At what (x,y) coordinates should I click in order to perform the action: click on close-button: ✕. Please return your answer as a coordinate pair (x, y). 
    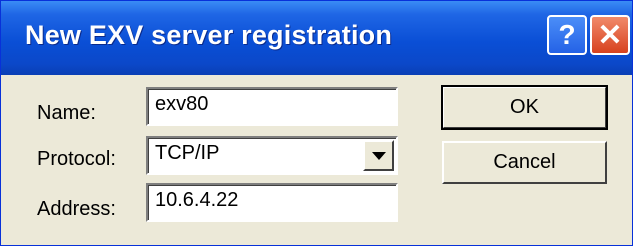
    Looking at the image, I should click on (610, 35).